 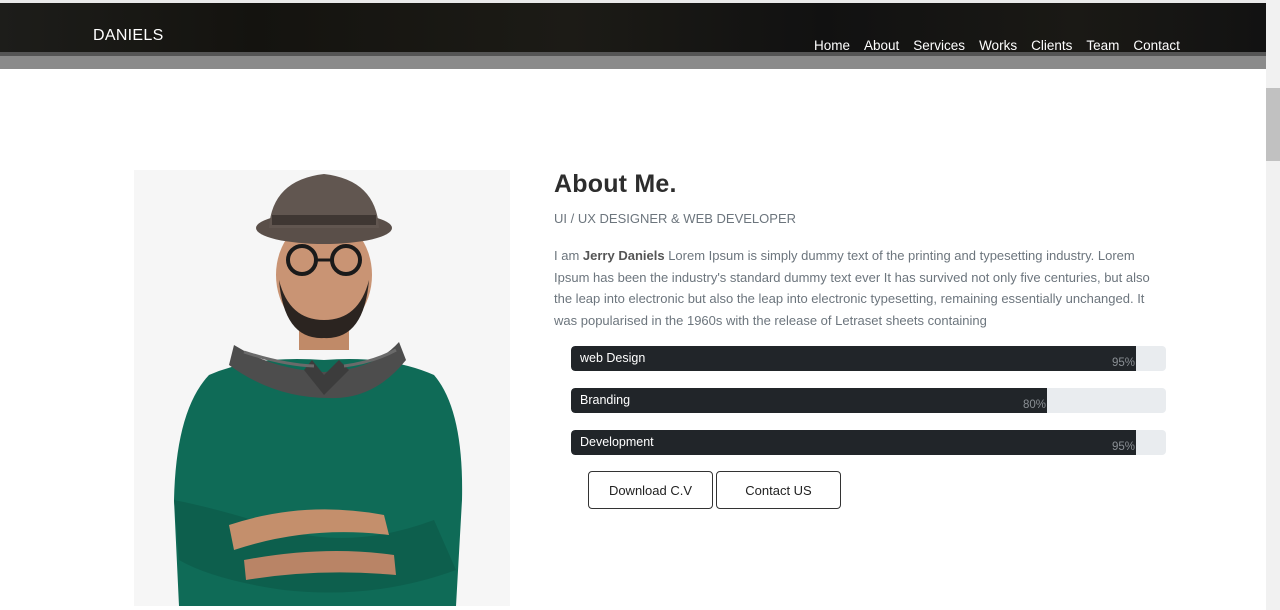 I want to click on skill-bar-development: Development 95%, so click(x=868, y=442).